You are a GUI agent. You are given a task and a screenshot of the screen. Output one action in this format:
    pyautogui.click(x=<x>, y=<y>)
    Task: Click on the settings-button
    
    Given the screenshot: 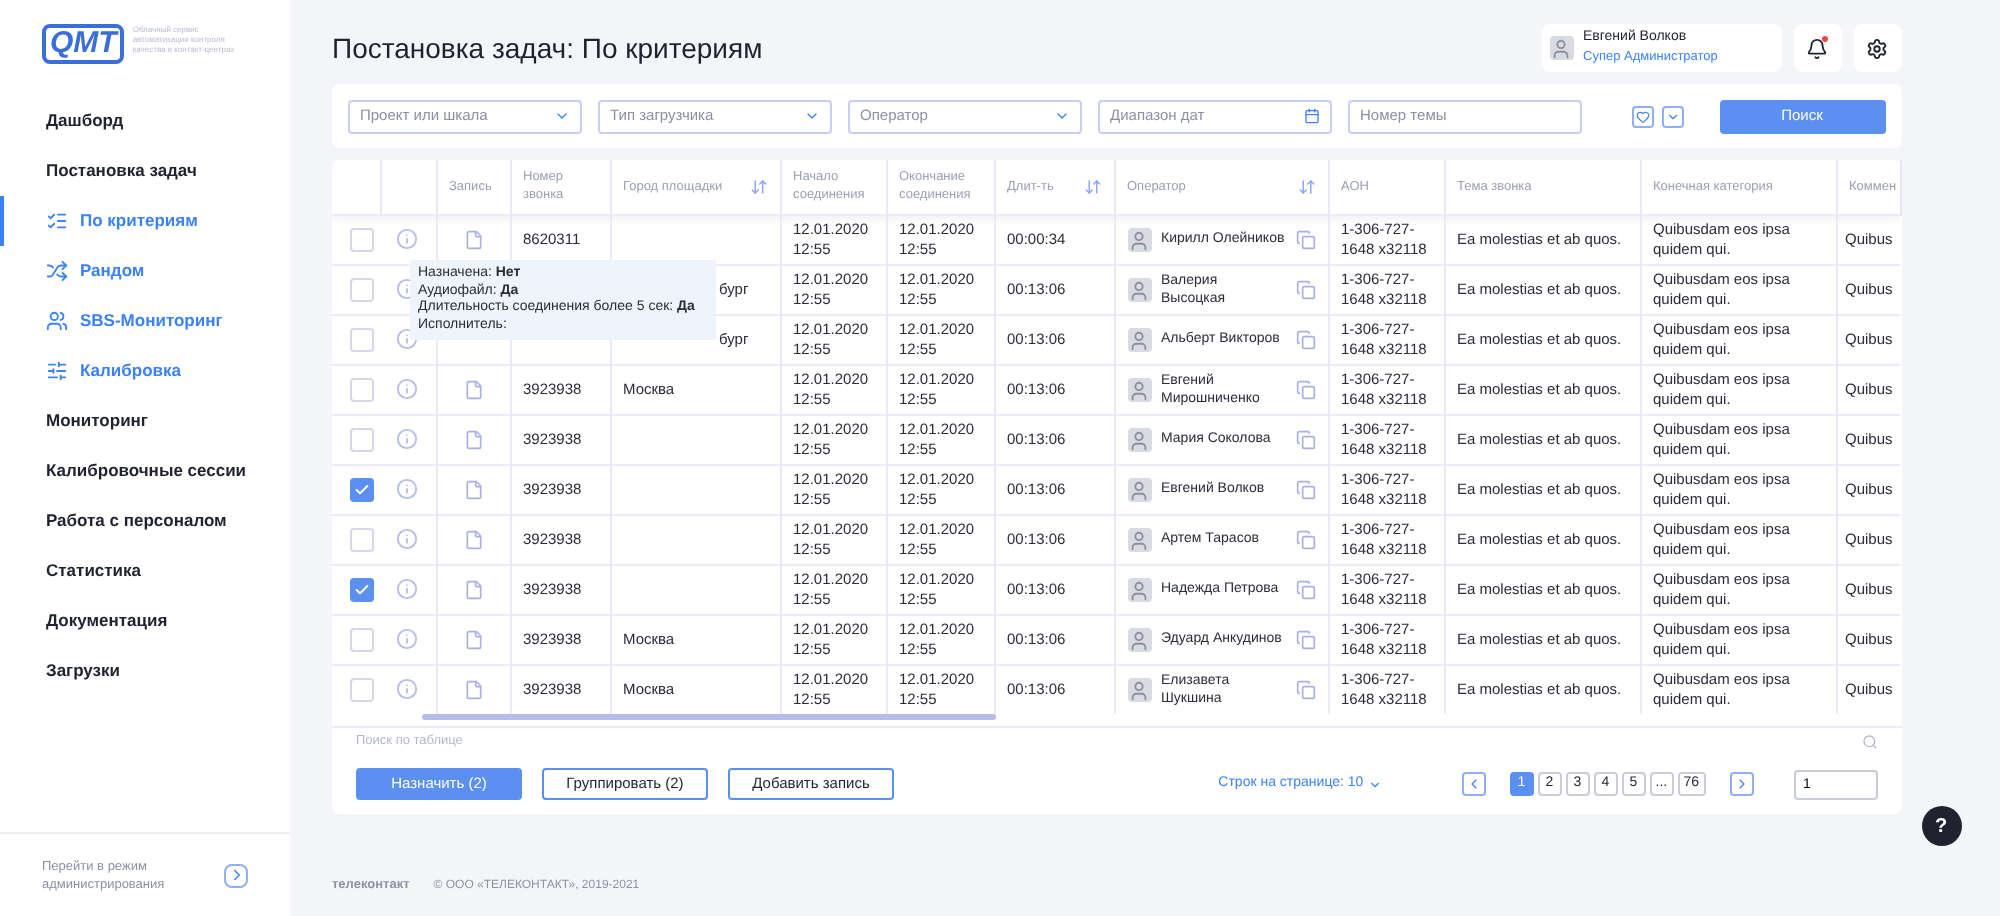 What is the action you would take?
    pyautogui.click(x=1877, y=48)
    